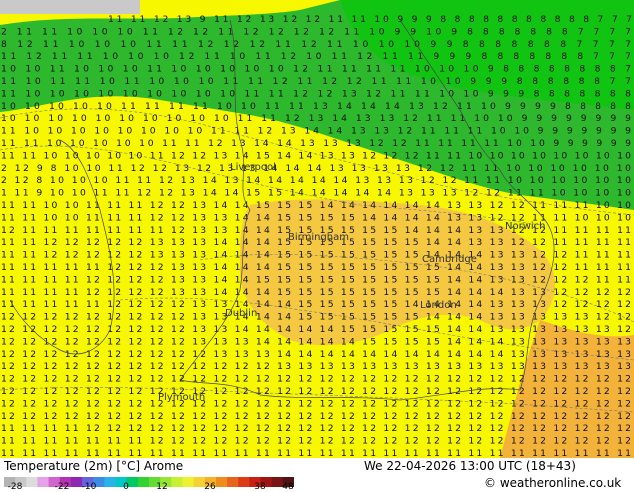  Describe the element at coordinates (62, 487) in the screenshot. I see `scale-tick: -22` at that location.